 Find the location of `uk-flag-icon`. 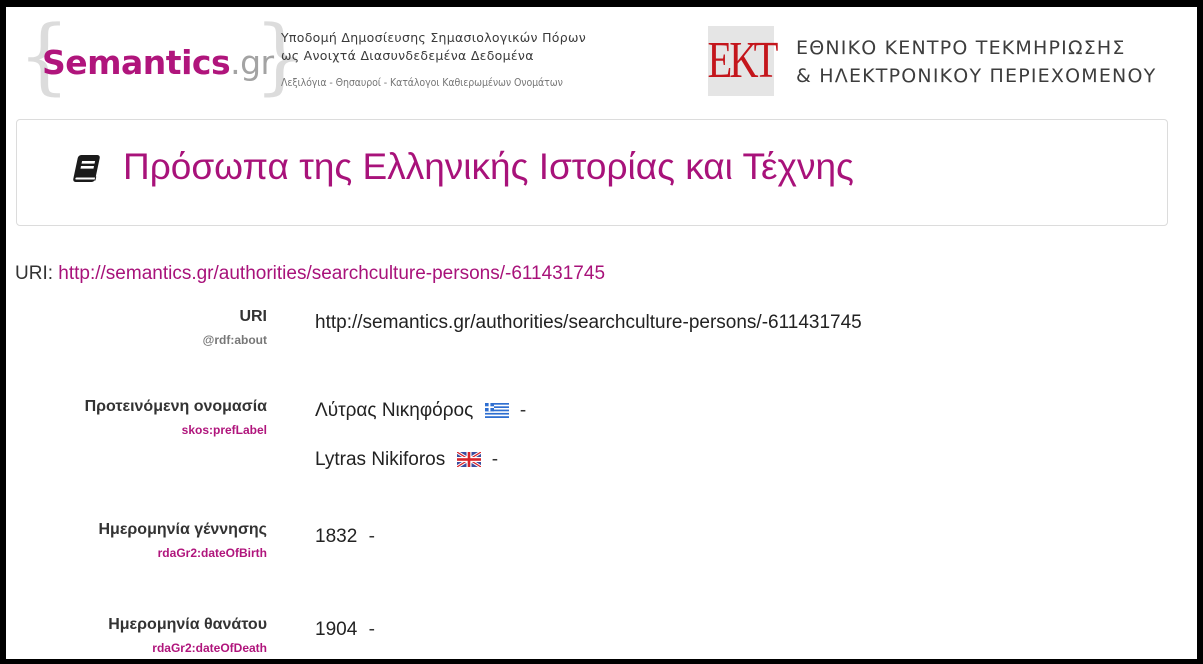

uk-flag-icon is located at coordinates (468, 459).